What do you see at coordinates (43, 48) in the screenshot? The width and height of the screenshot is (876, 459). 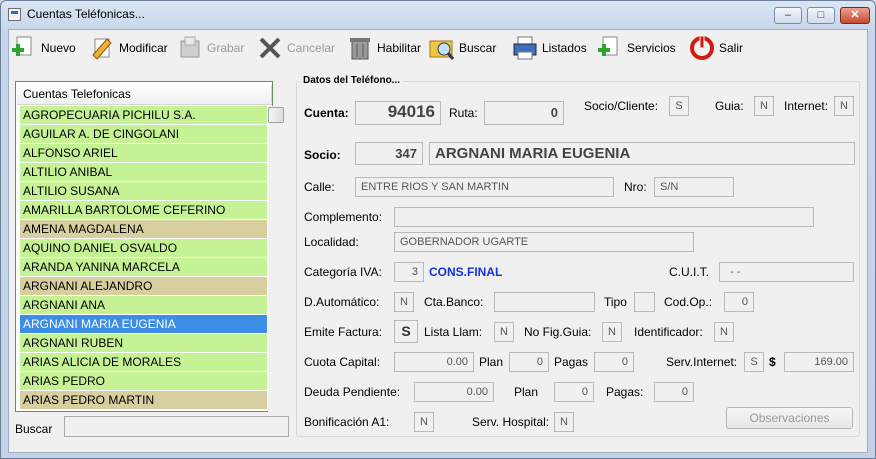 I see `nuevo-button: Nuevo` at bounding box center [43, 48].